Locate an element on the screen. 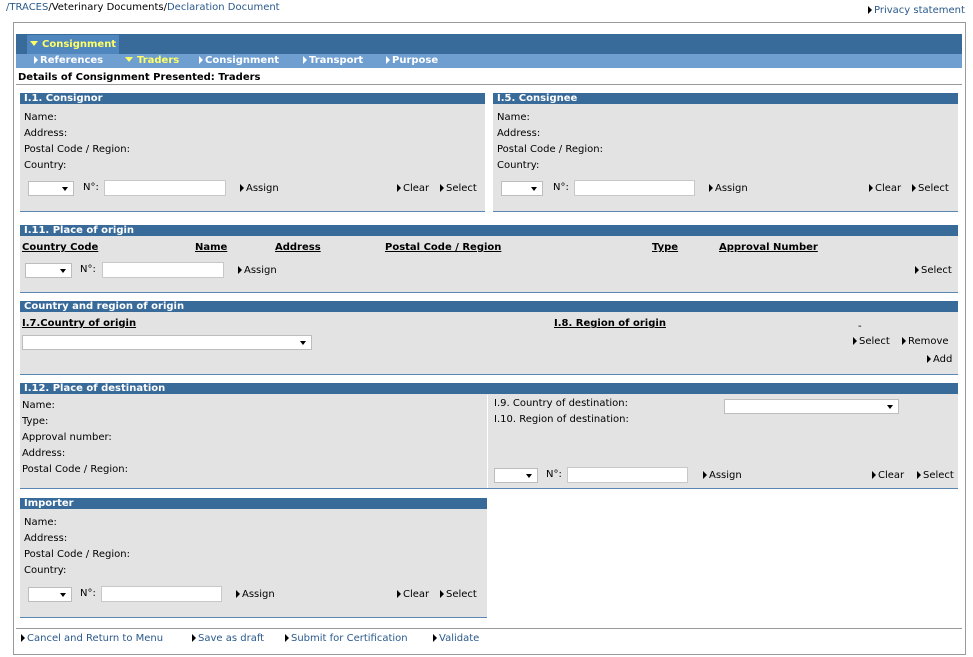 The height and width of the screenshot is (657, 973). region-add-link: Add is located at coordinates (939, 359).